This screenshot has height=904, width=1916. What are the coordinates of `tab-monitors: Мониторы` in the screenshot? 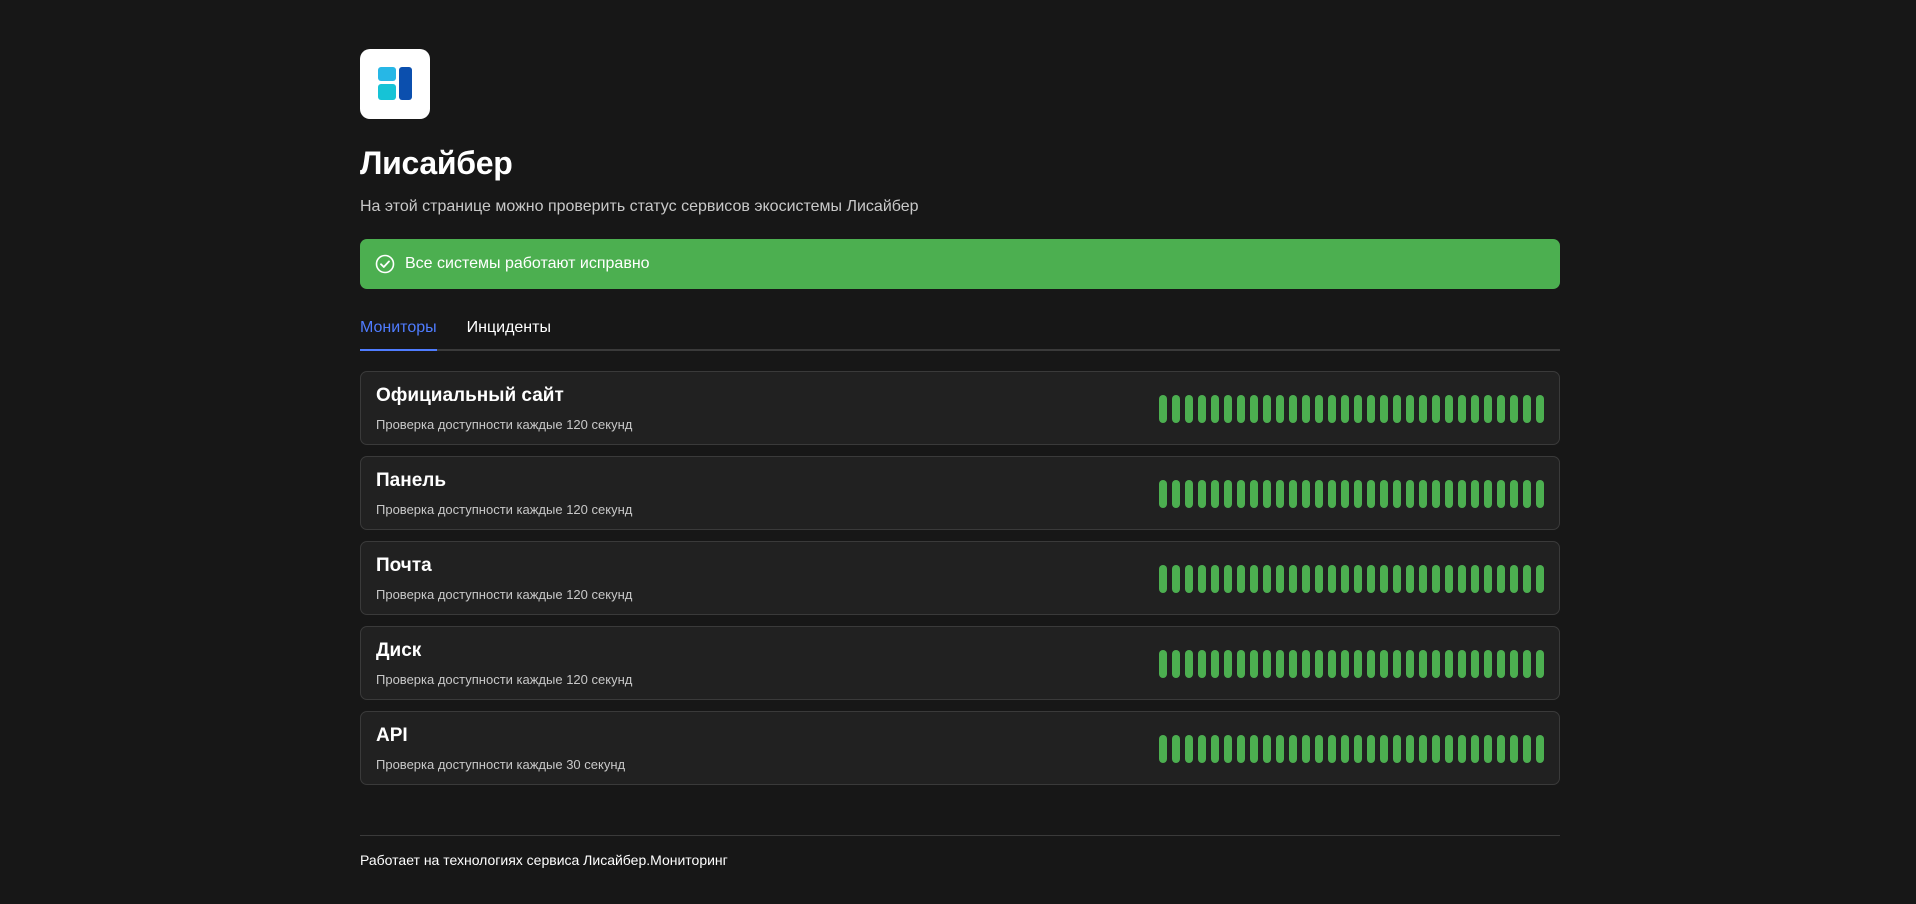 It's located at (398, 331).